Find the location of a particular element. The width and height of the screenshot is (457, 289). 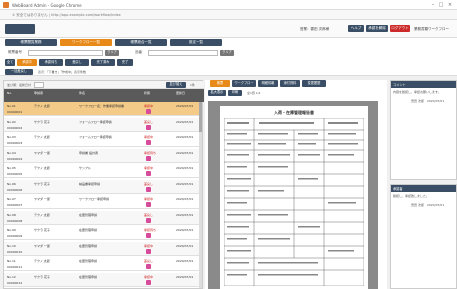

row-applicant: ヤマダ 一郎 is located at coordinates (42, 199).